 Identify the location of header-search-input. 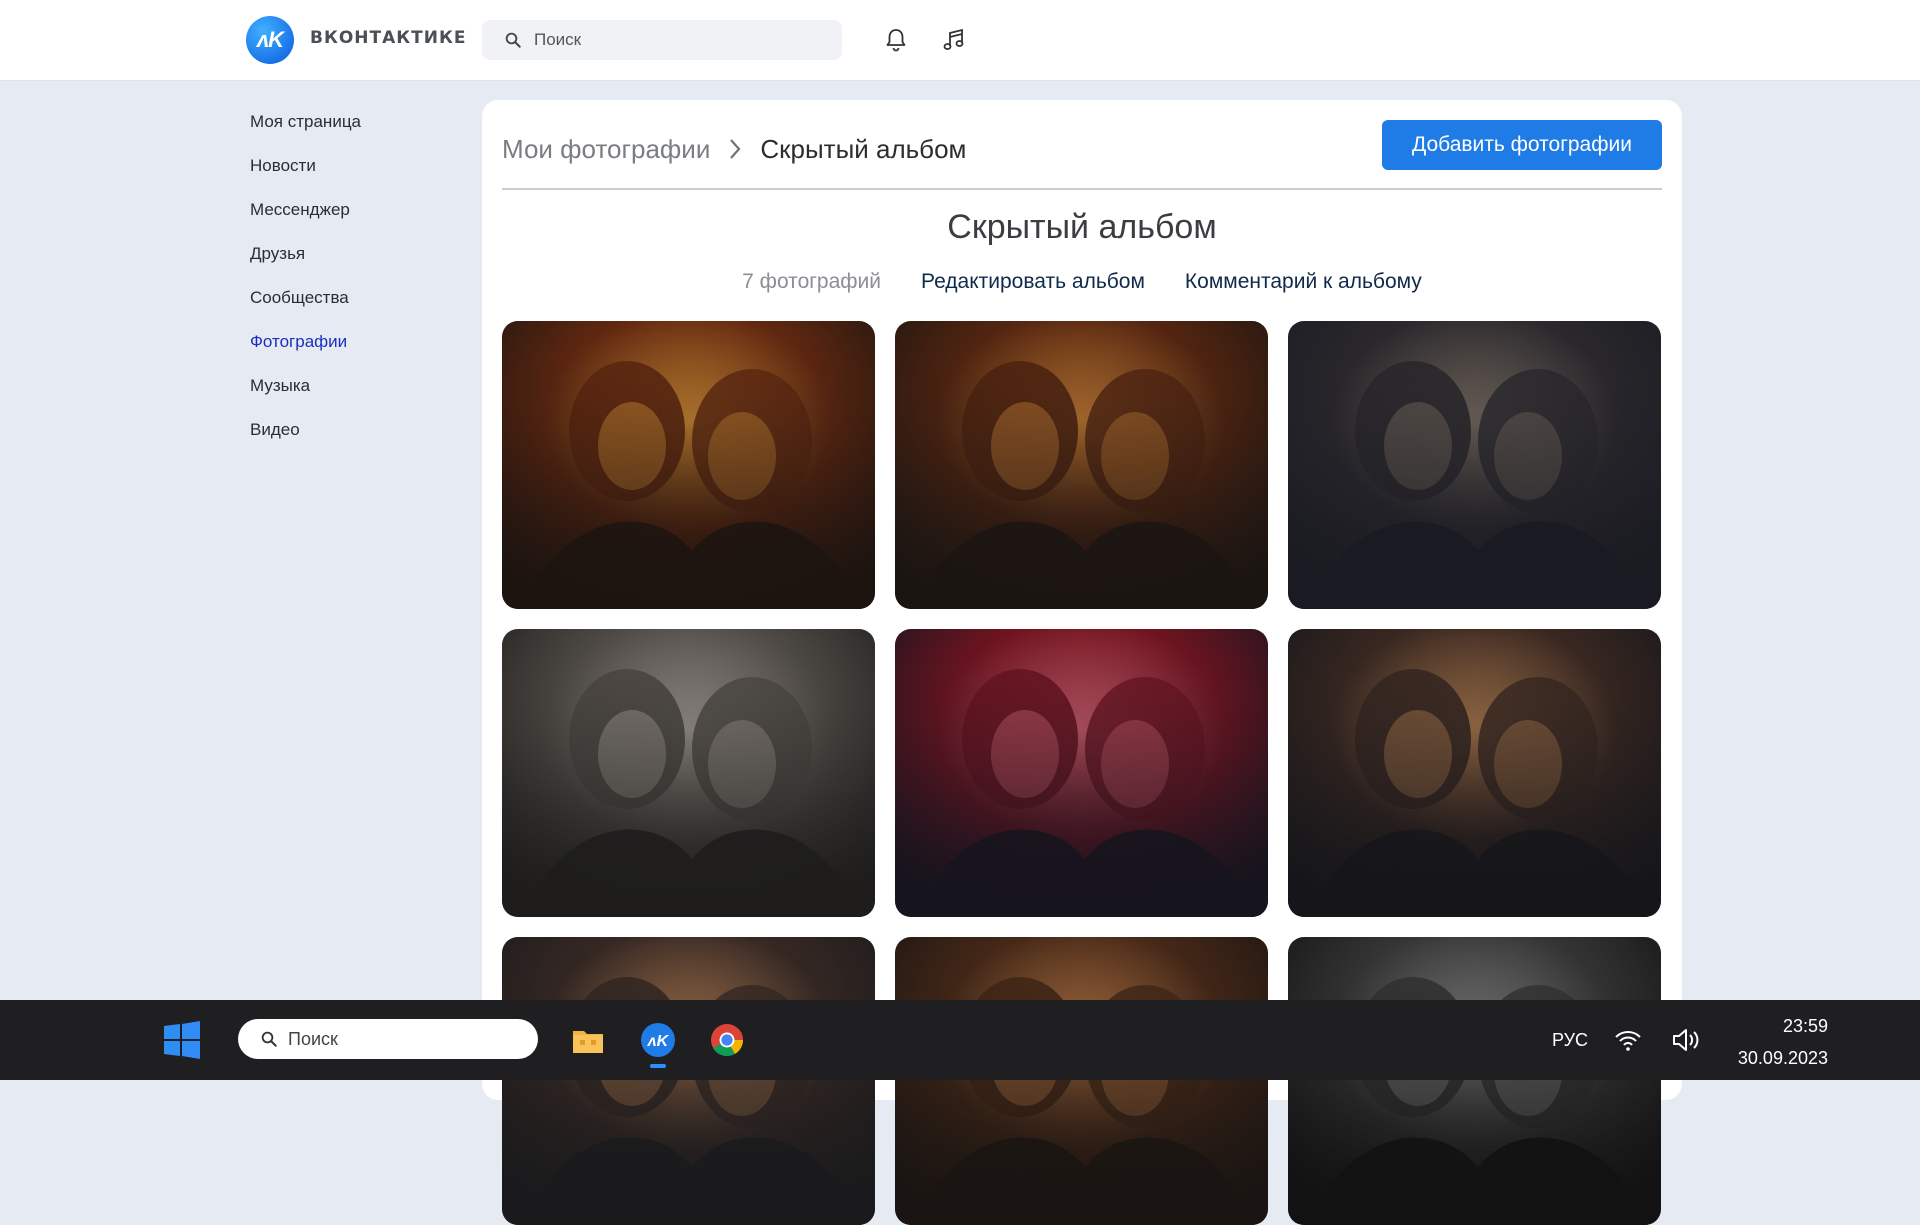
(674, 40).